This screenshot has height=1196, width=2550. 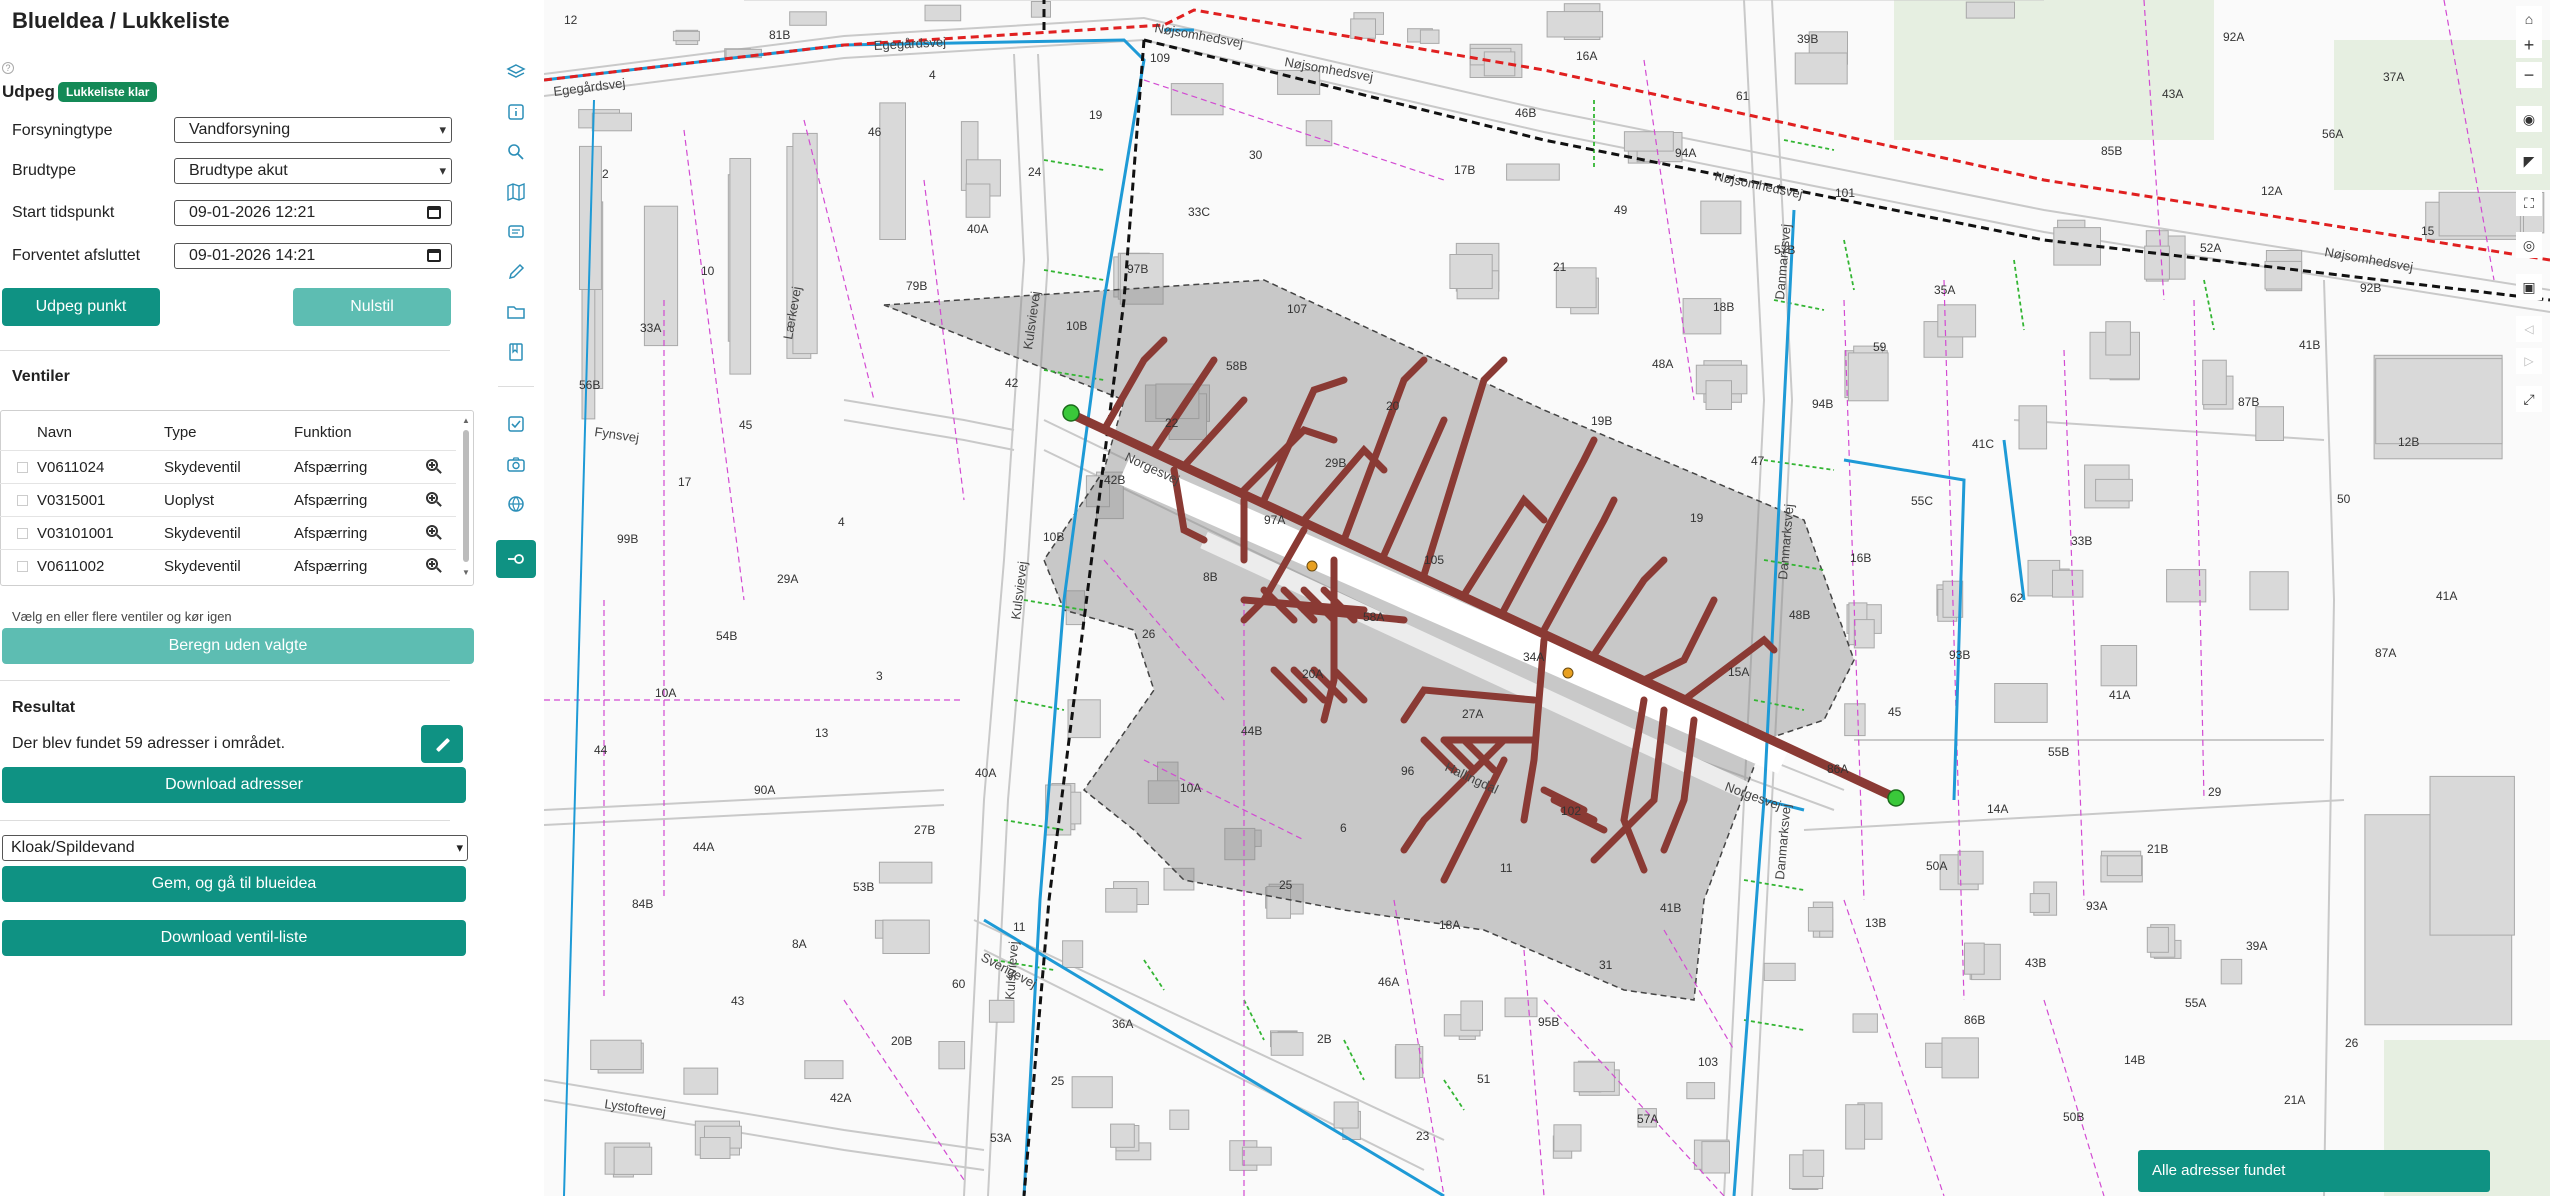 I want to click on resultat-text: Der blev fundet 59 adresser i området., so click(x=149, y=743).